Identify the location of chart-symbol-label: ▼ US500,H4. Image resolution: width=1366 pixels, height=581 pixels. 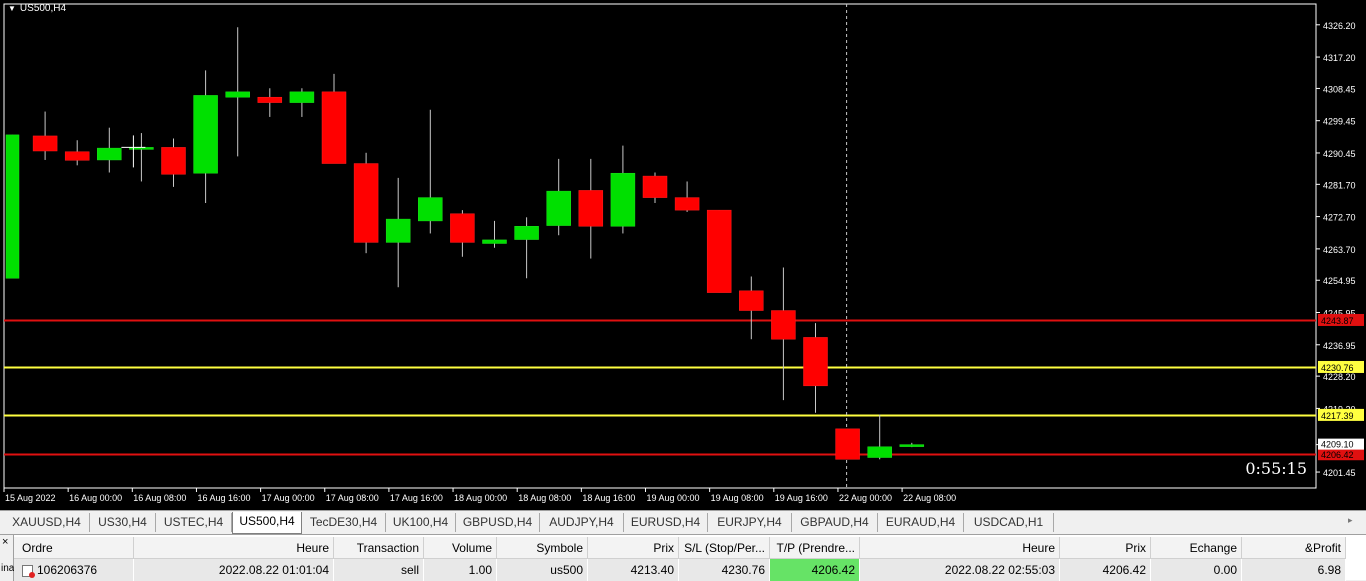
(37, 8).